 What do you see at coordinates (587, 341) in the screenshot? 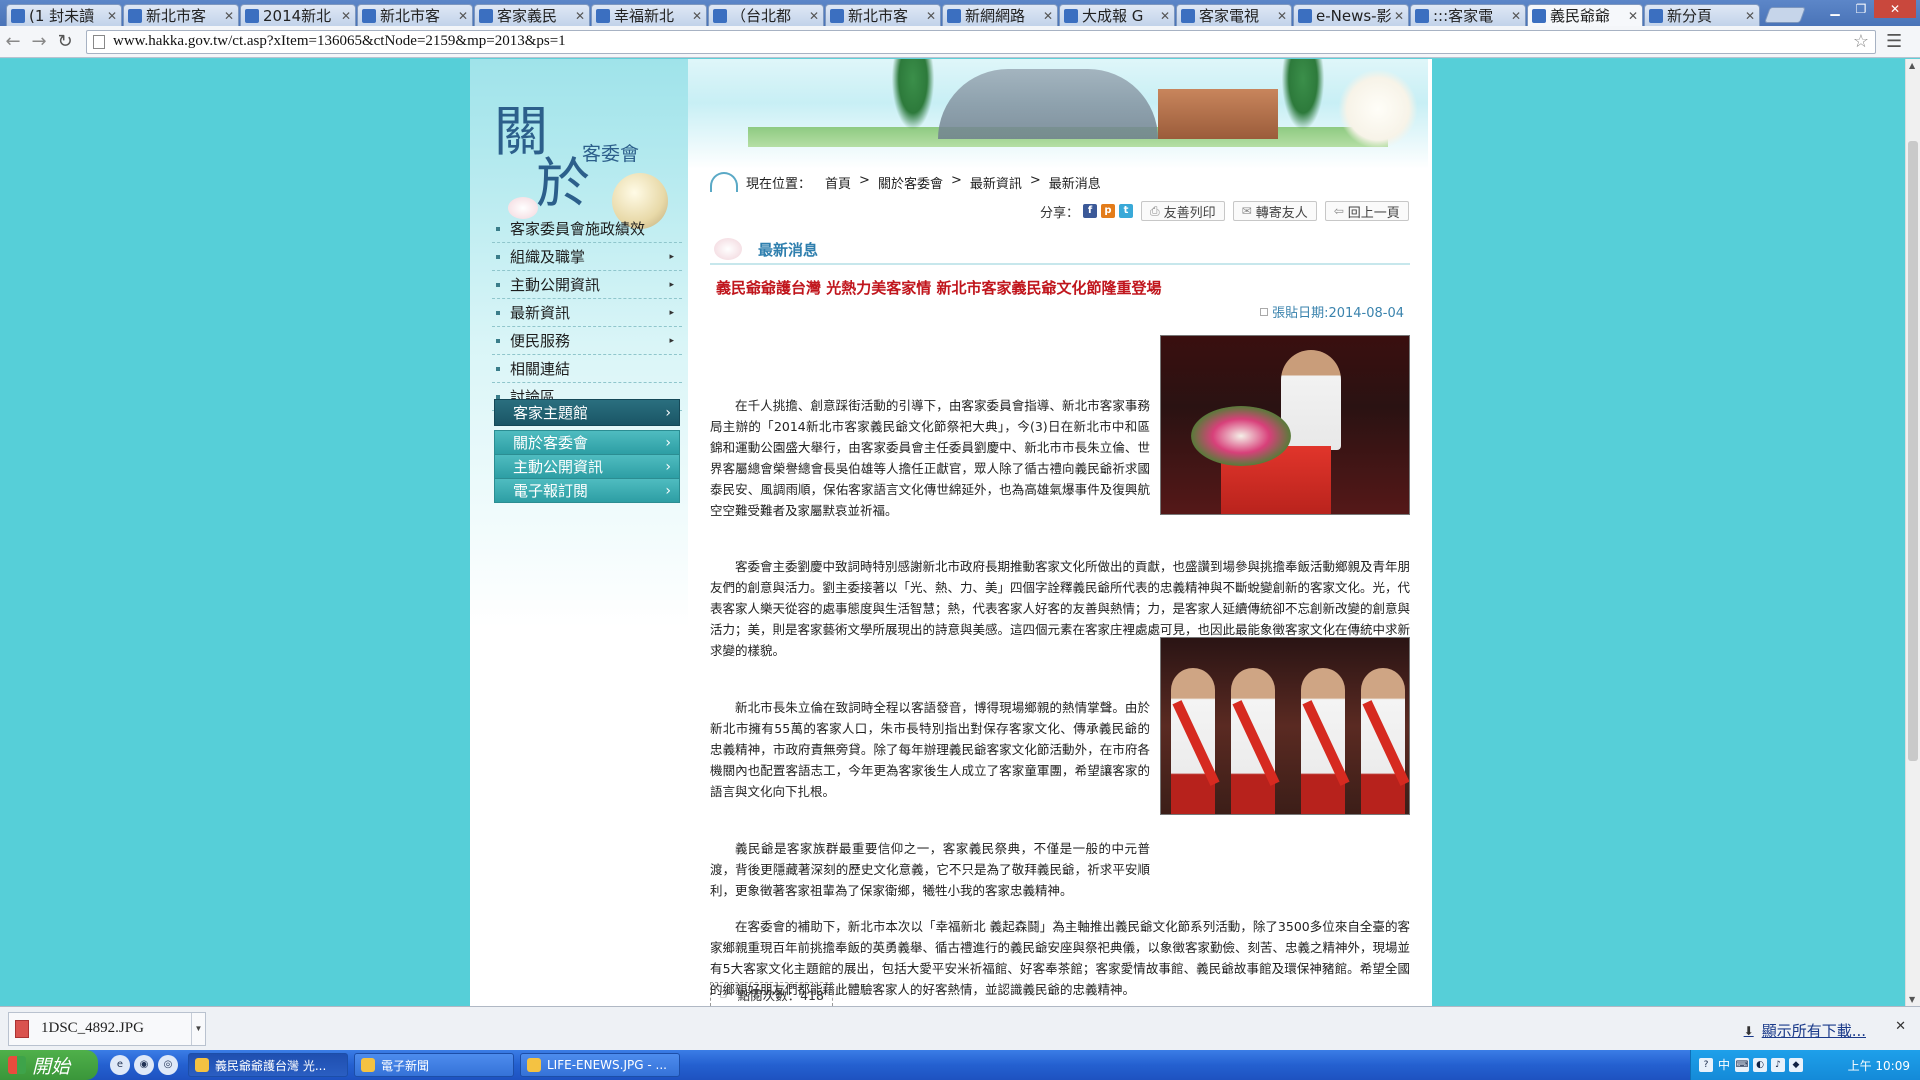
I see `sidebar-menu-item: 便民服務 ▸` at bounding box center [587, 341].